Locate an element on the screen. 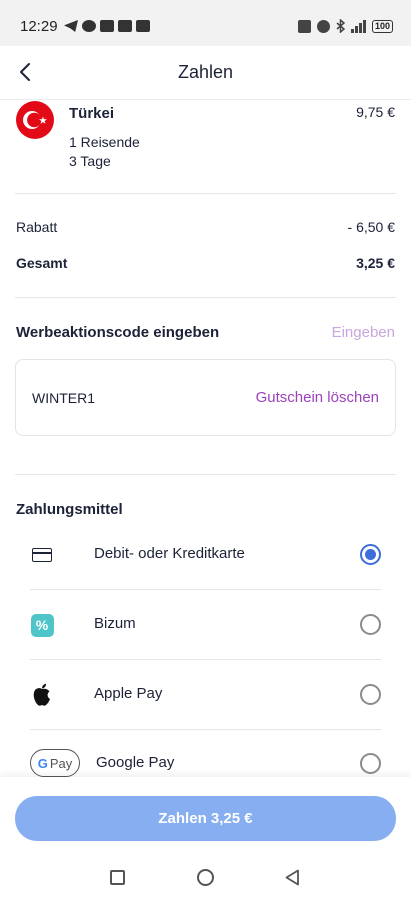 This screenshot has width=411, height=900. item-price: 9,75 € is located at coordinates (375, 112).